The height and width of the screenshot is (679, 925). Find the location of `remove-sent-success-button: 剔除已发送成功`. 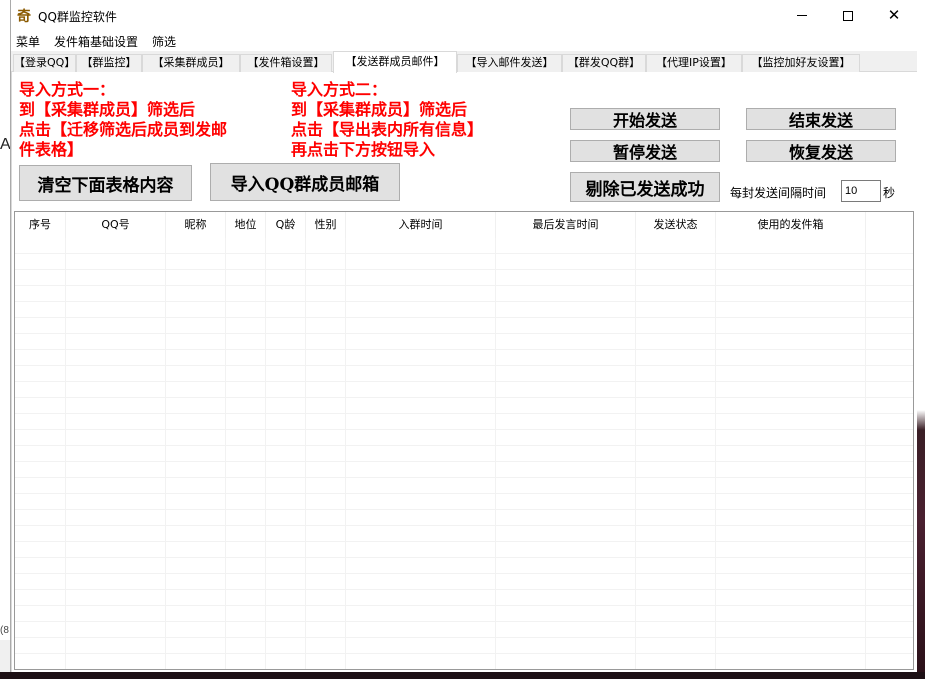

remove-sent-success-button: 剔除已发送成功 is located at coordinates (645, 187).